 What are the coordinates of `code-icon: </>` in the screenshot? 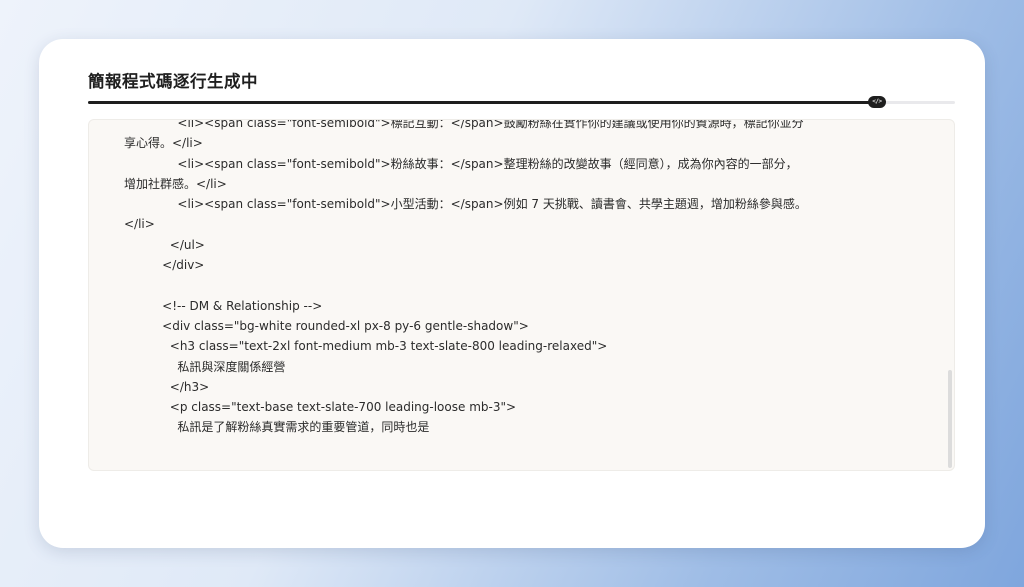 It's located at (876, 102).